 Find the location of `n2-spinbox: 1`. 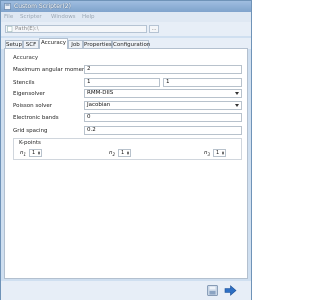

n2-spinbox: 1 is located at coordinates (124, 153).